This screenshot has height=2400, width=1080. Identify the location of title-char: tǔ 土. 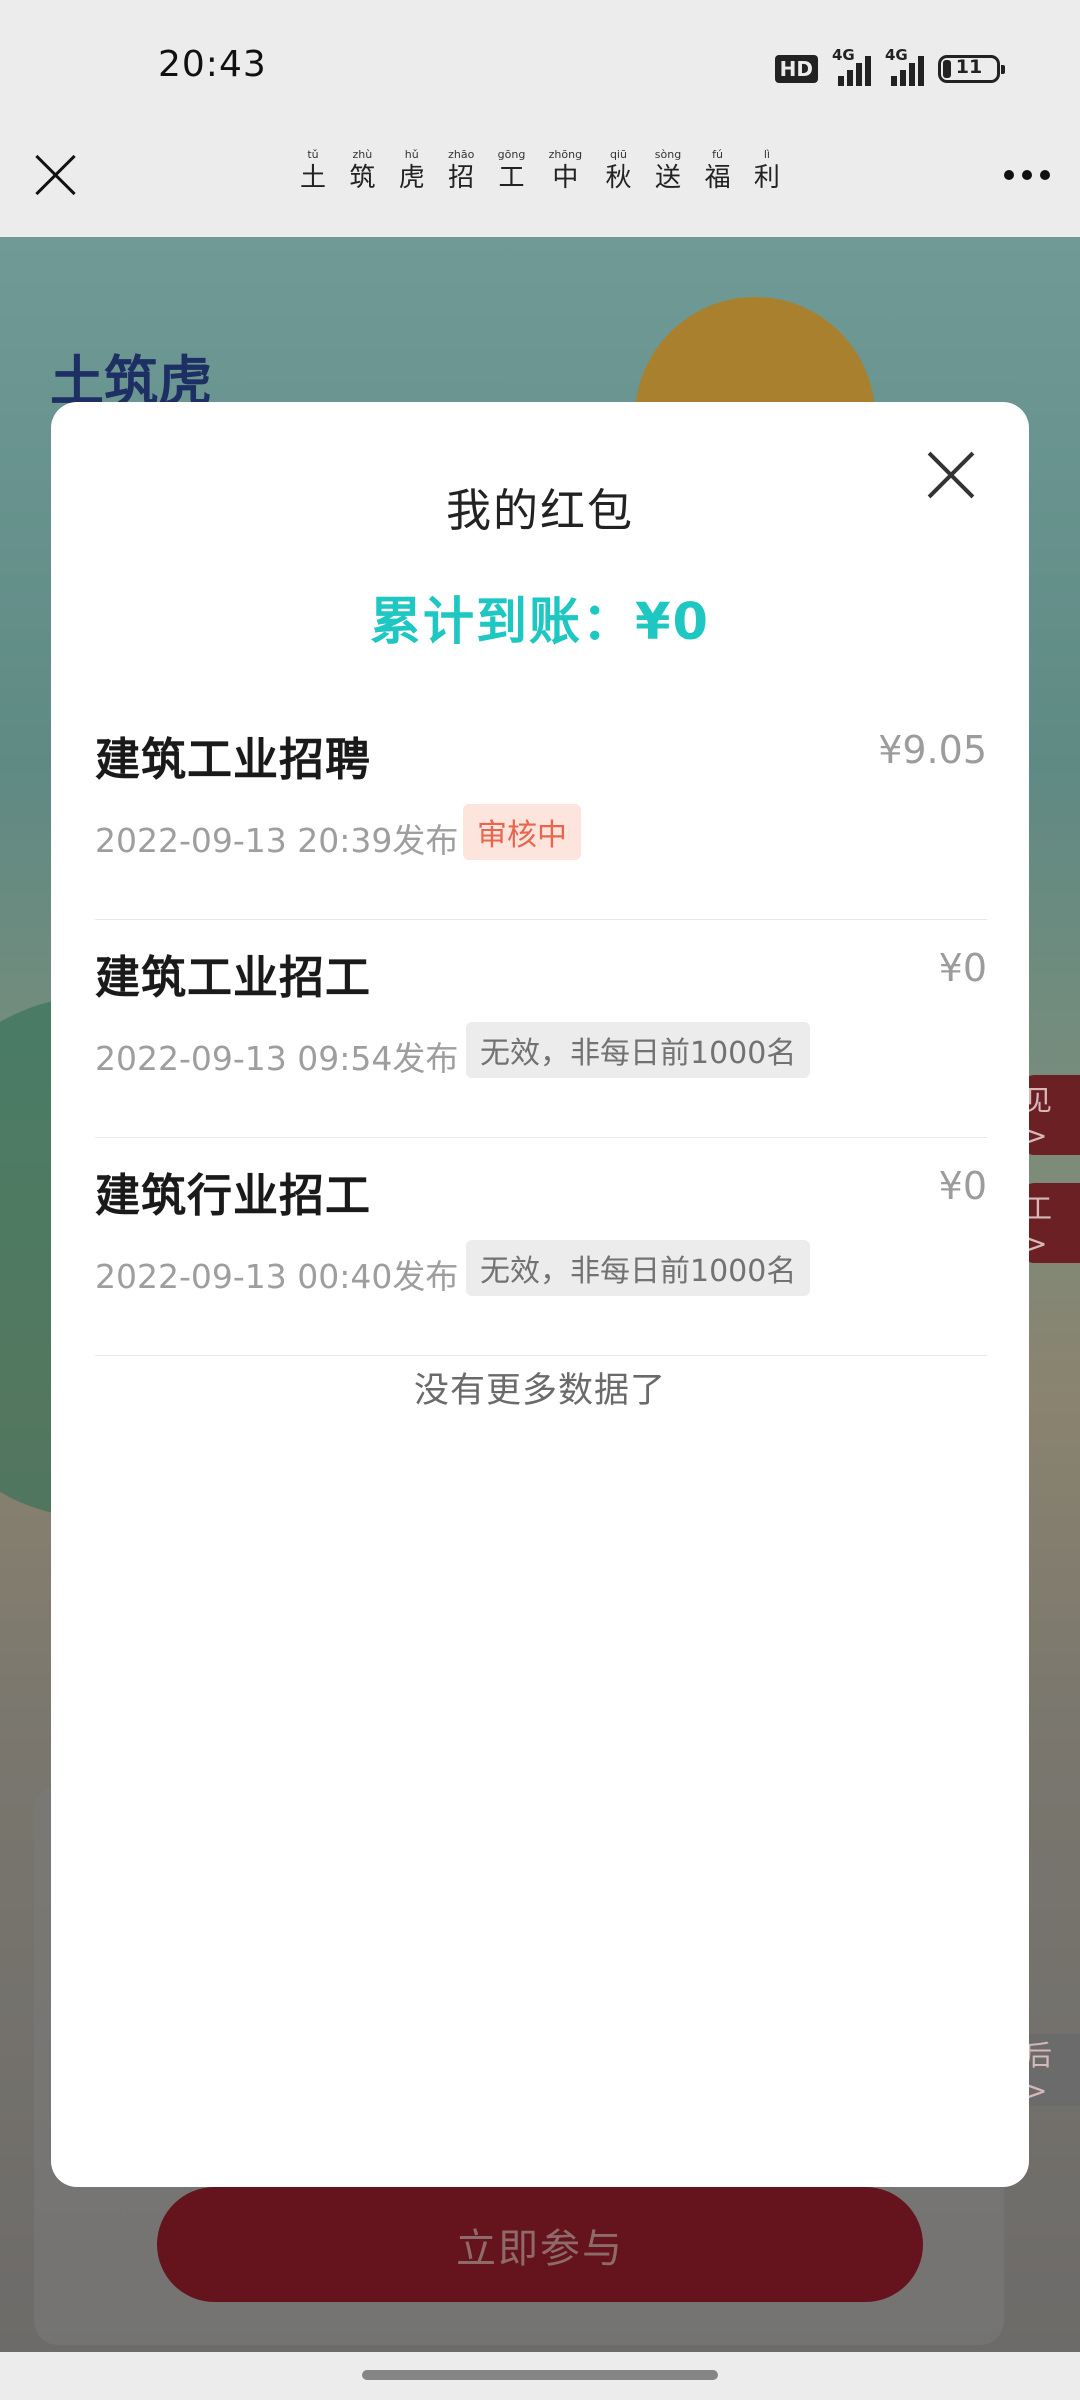
(313, 171).